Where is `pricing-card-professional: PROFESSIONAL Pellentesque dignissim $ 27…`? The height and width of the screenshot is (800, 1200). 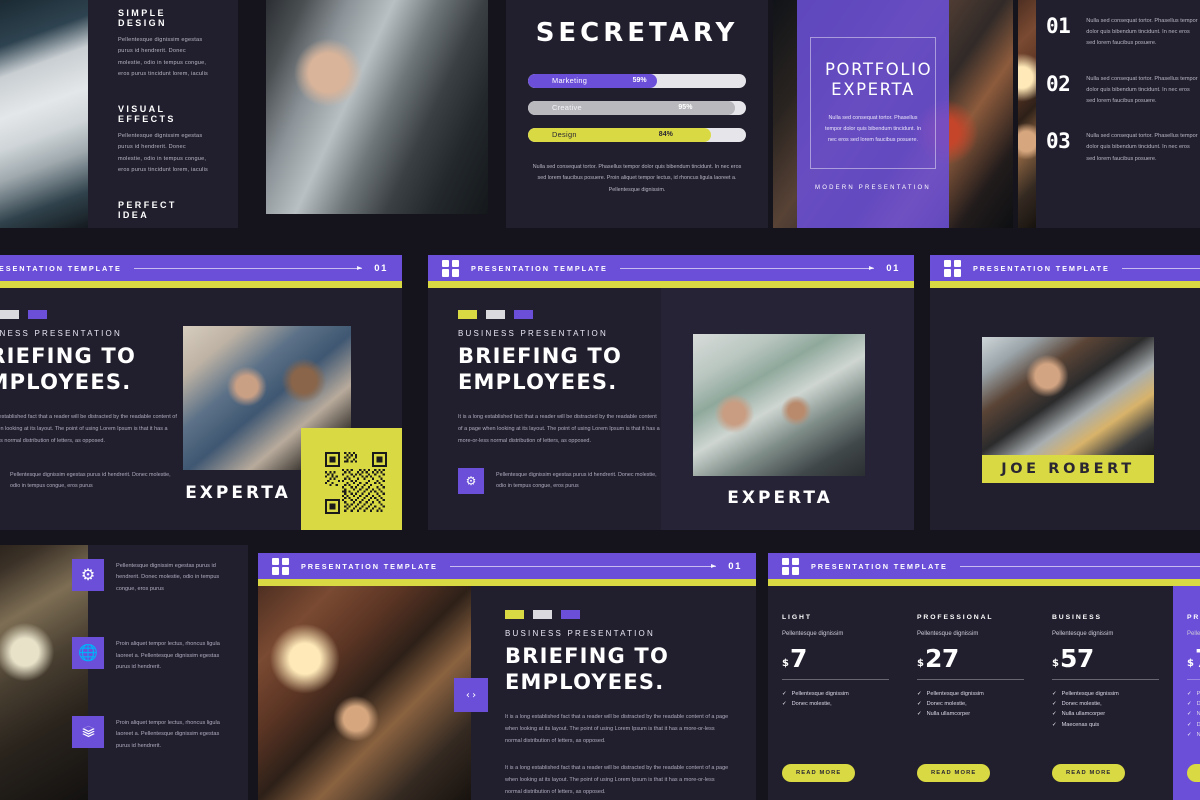 pricing-card-professional: PROFESSIONAL Pellentesque dignissim $ 27… is located at coordinates (970, 693).